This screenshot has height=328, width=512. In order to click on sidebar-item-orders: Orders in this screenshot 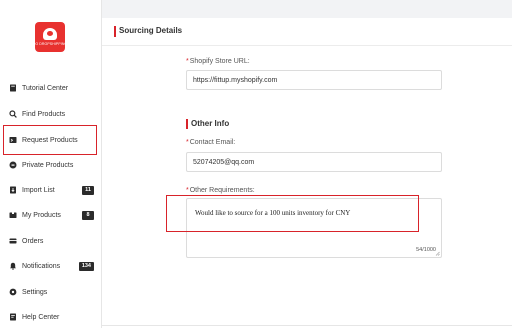, I will do `click(51, 241)`.